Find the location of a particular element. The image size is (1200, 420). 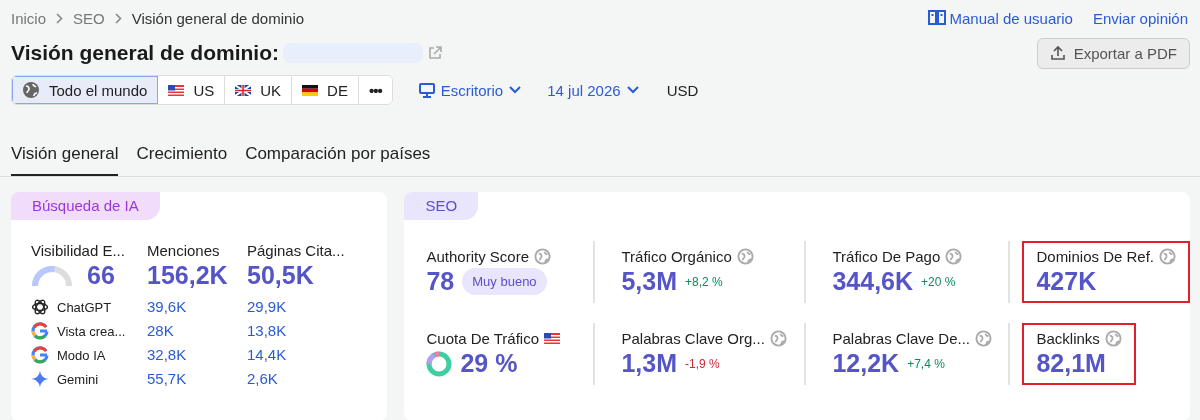

metric-label: Backlinks is located at coordinates (1068, 338).